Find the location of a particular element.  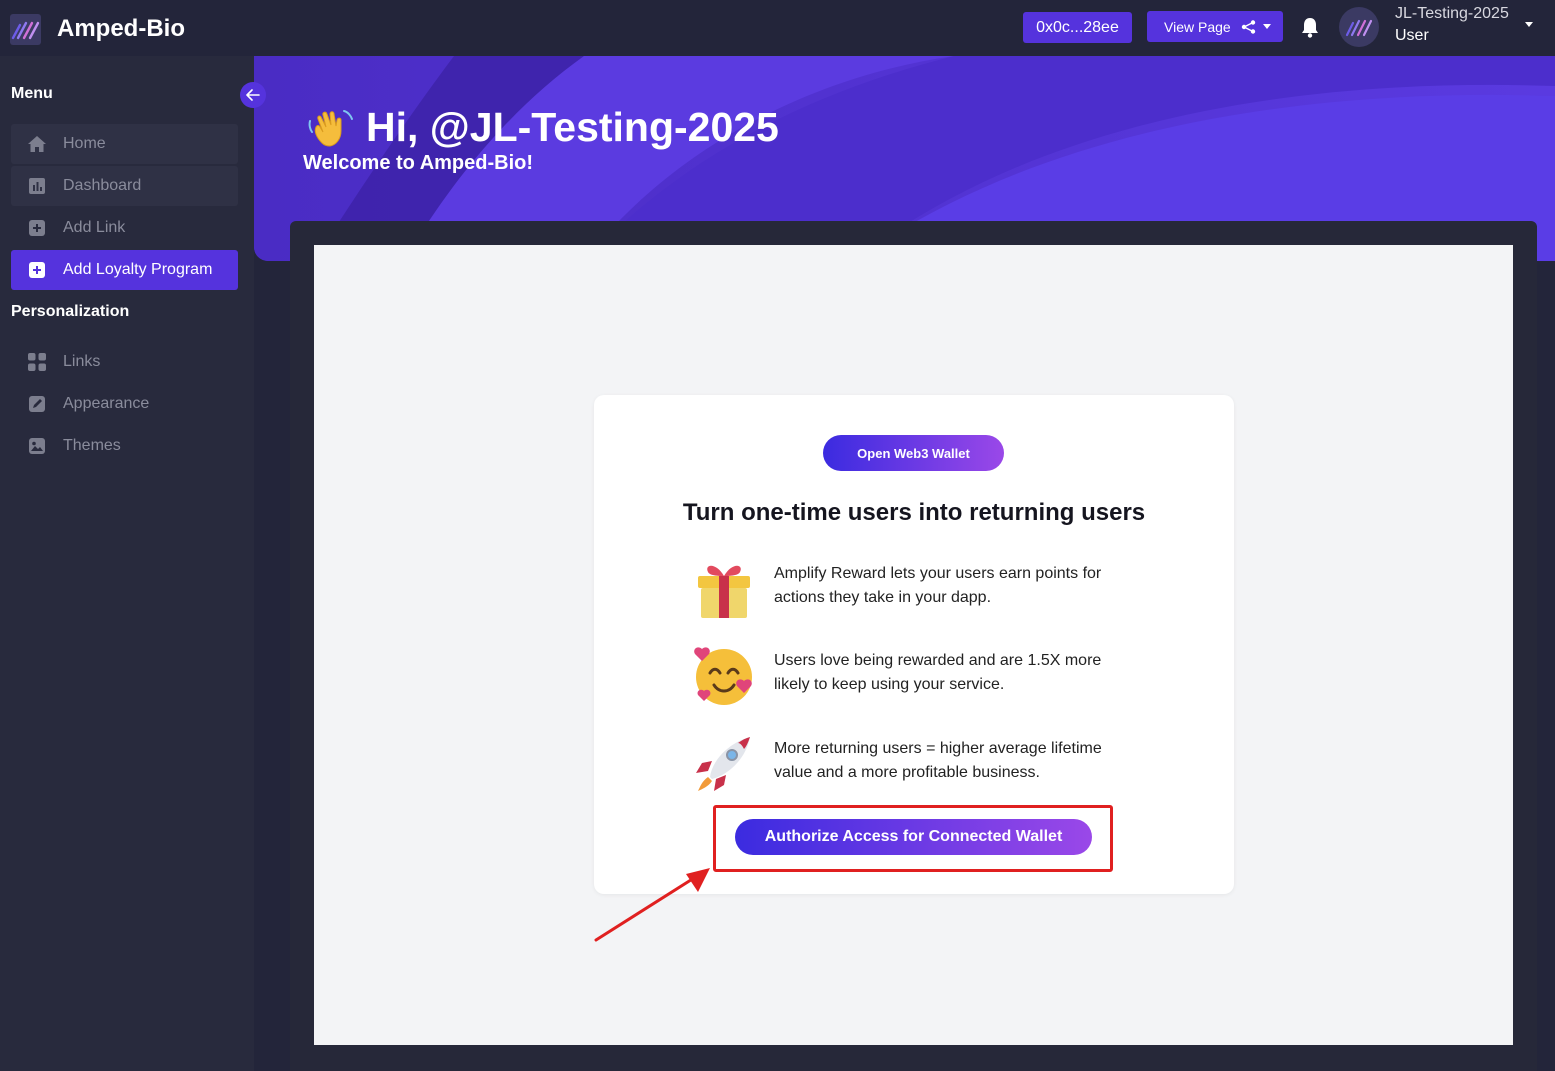

view-page-label: View Page is located at coordinates (1197, 26).